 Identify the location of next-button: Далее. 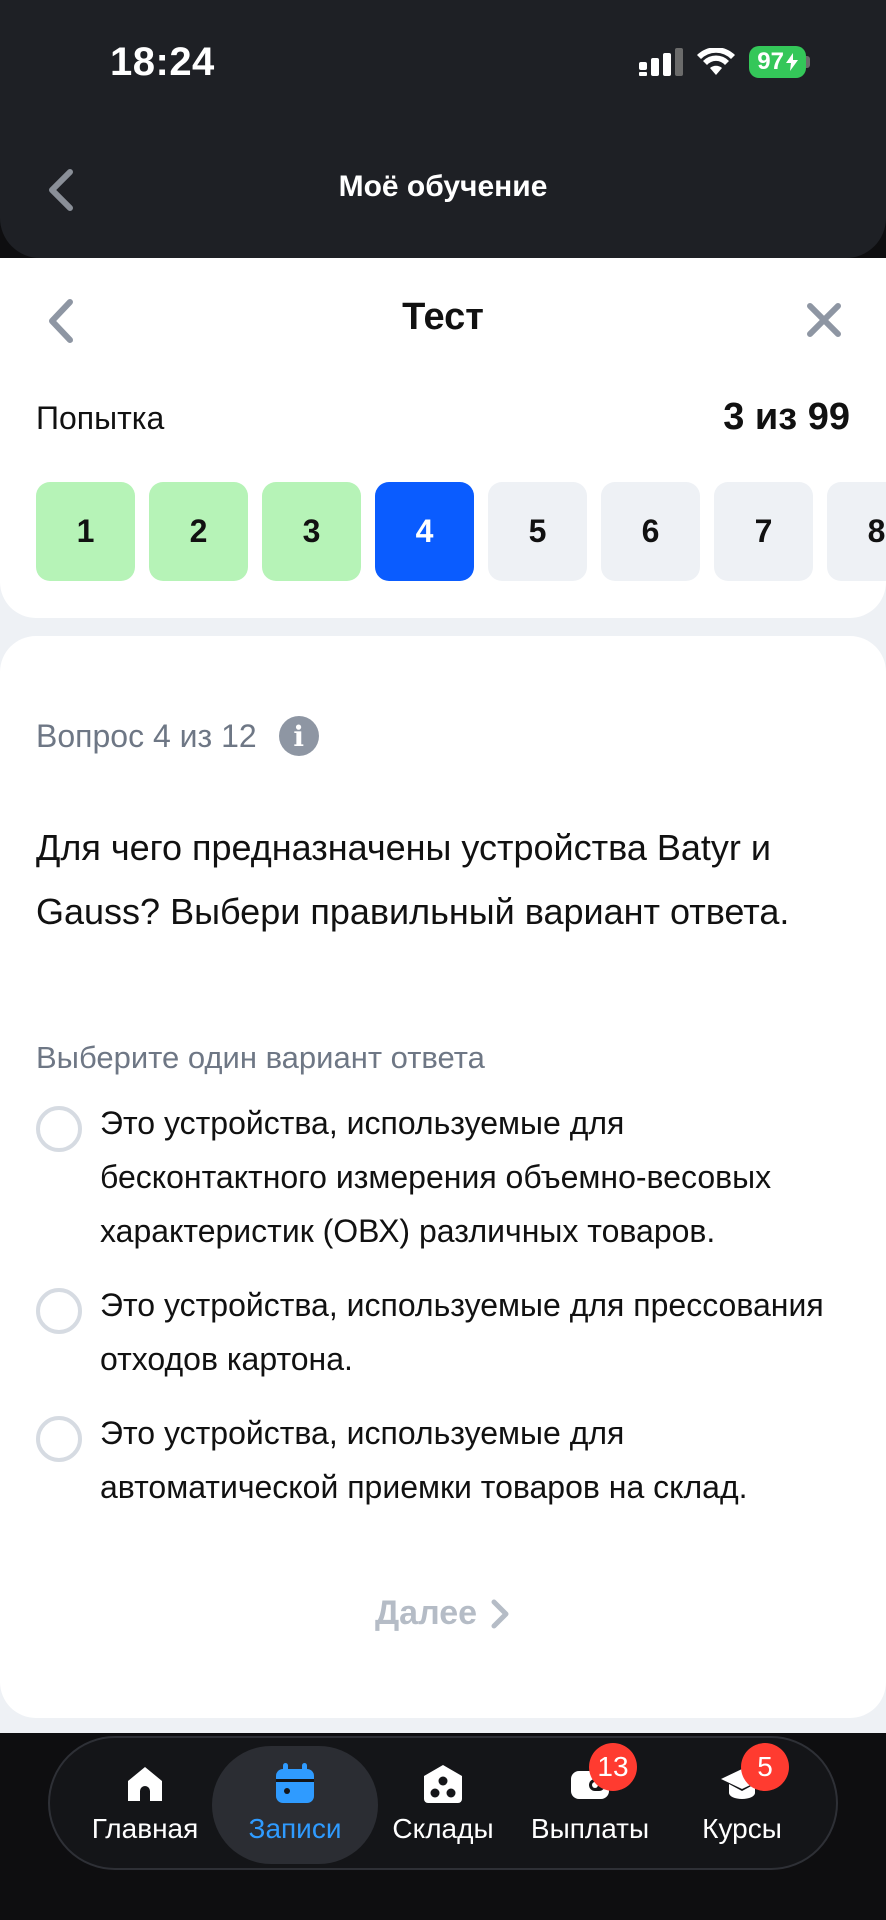
(443, 1613).